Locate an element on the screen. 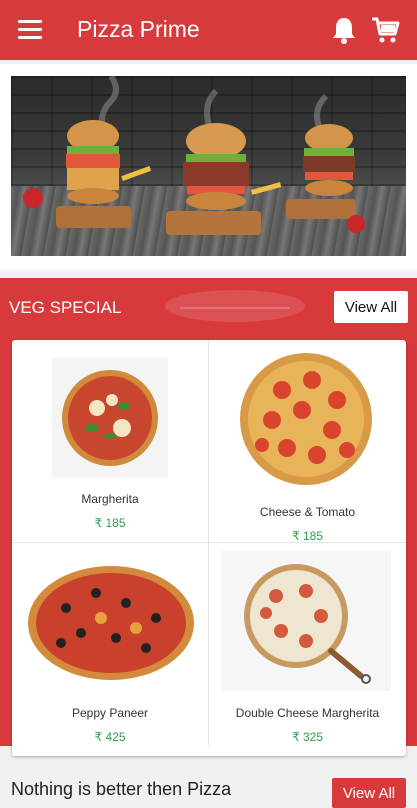 This screenshot has width=417, height=808. cart-icon is located at coordinates (385, 30).